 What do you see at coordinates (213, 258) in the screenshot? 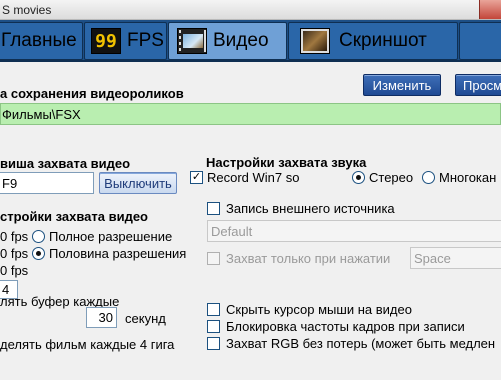
I see `press-to-capture-checkbox` at bounding box center [213, 258].